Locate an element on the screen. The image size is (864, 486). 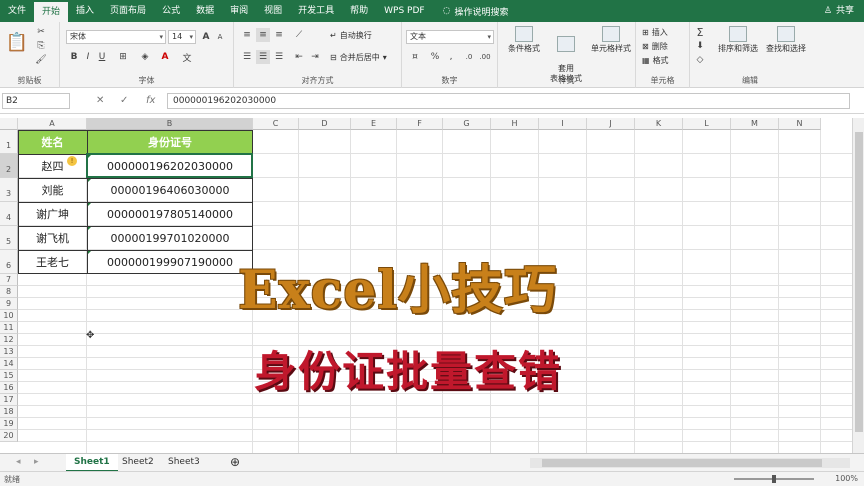
tell-me-search: ◌ 操作说明搜索 is located at coordinates (471, 11).